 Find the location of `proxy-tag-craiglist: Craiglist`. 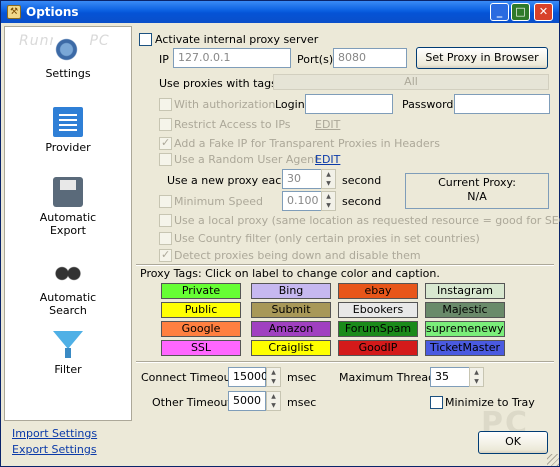

proxy-tag-craiglist: Craiglist is located at coordinates (291, 348).